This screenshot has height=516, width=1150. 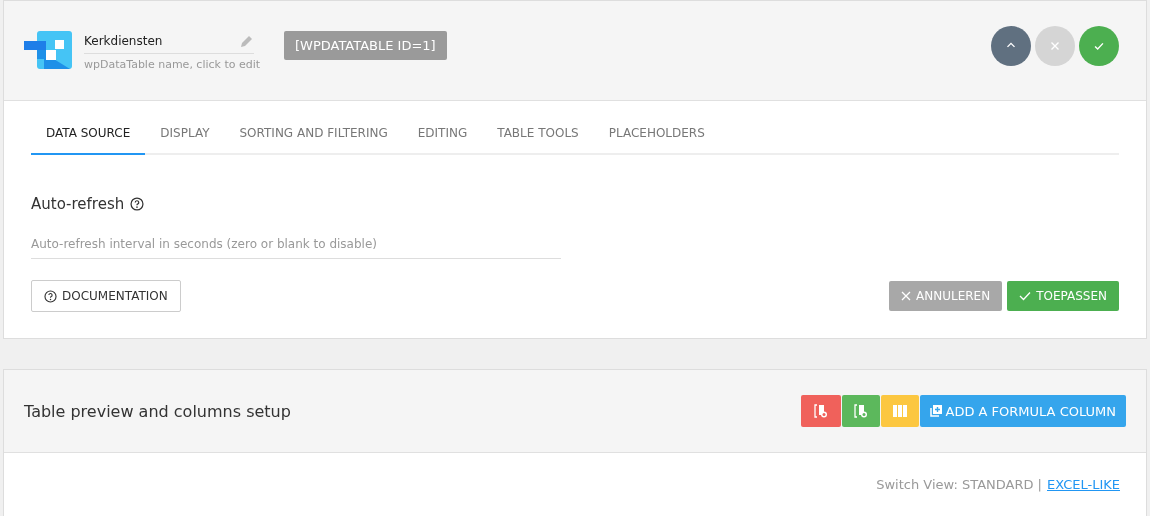 I want to click on name-hint: wpDataTable name, click to edit, so click(x=172, y=64).